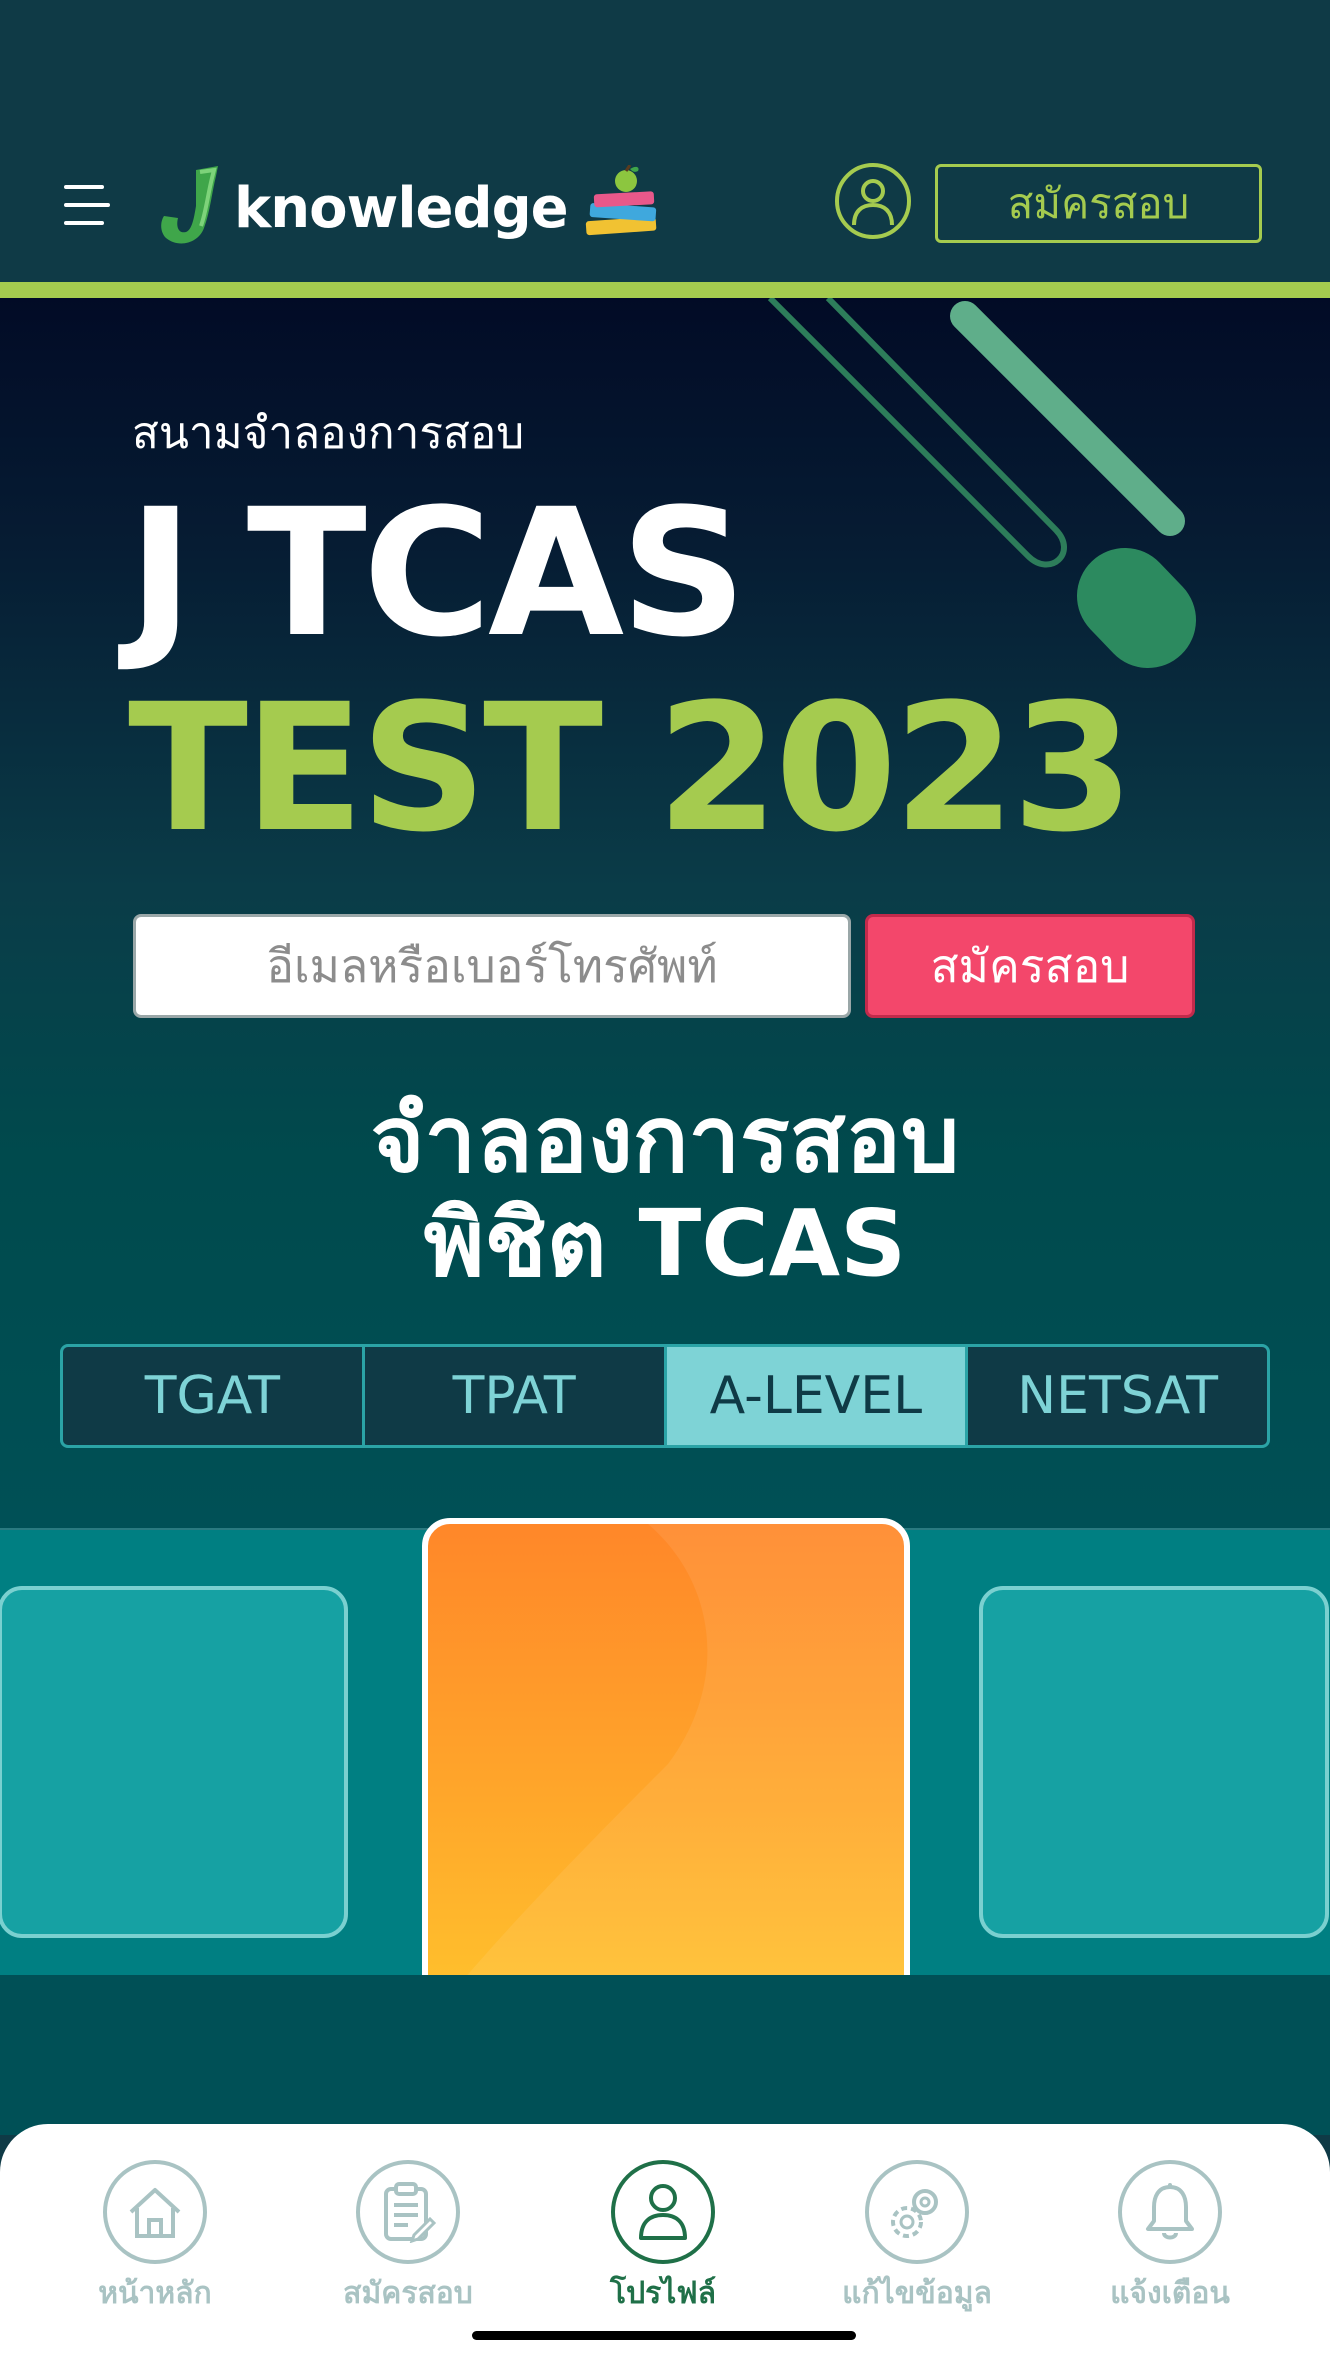  Describe the element at coordinates (664, 2335) in the screenshot. I see `home-indicator` at that location.